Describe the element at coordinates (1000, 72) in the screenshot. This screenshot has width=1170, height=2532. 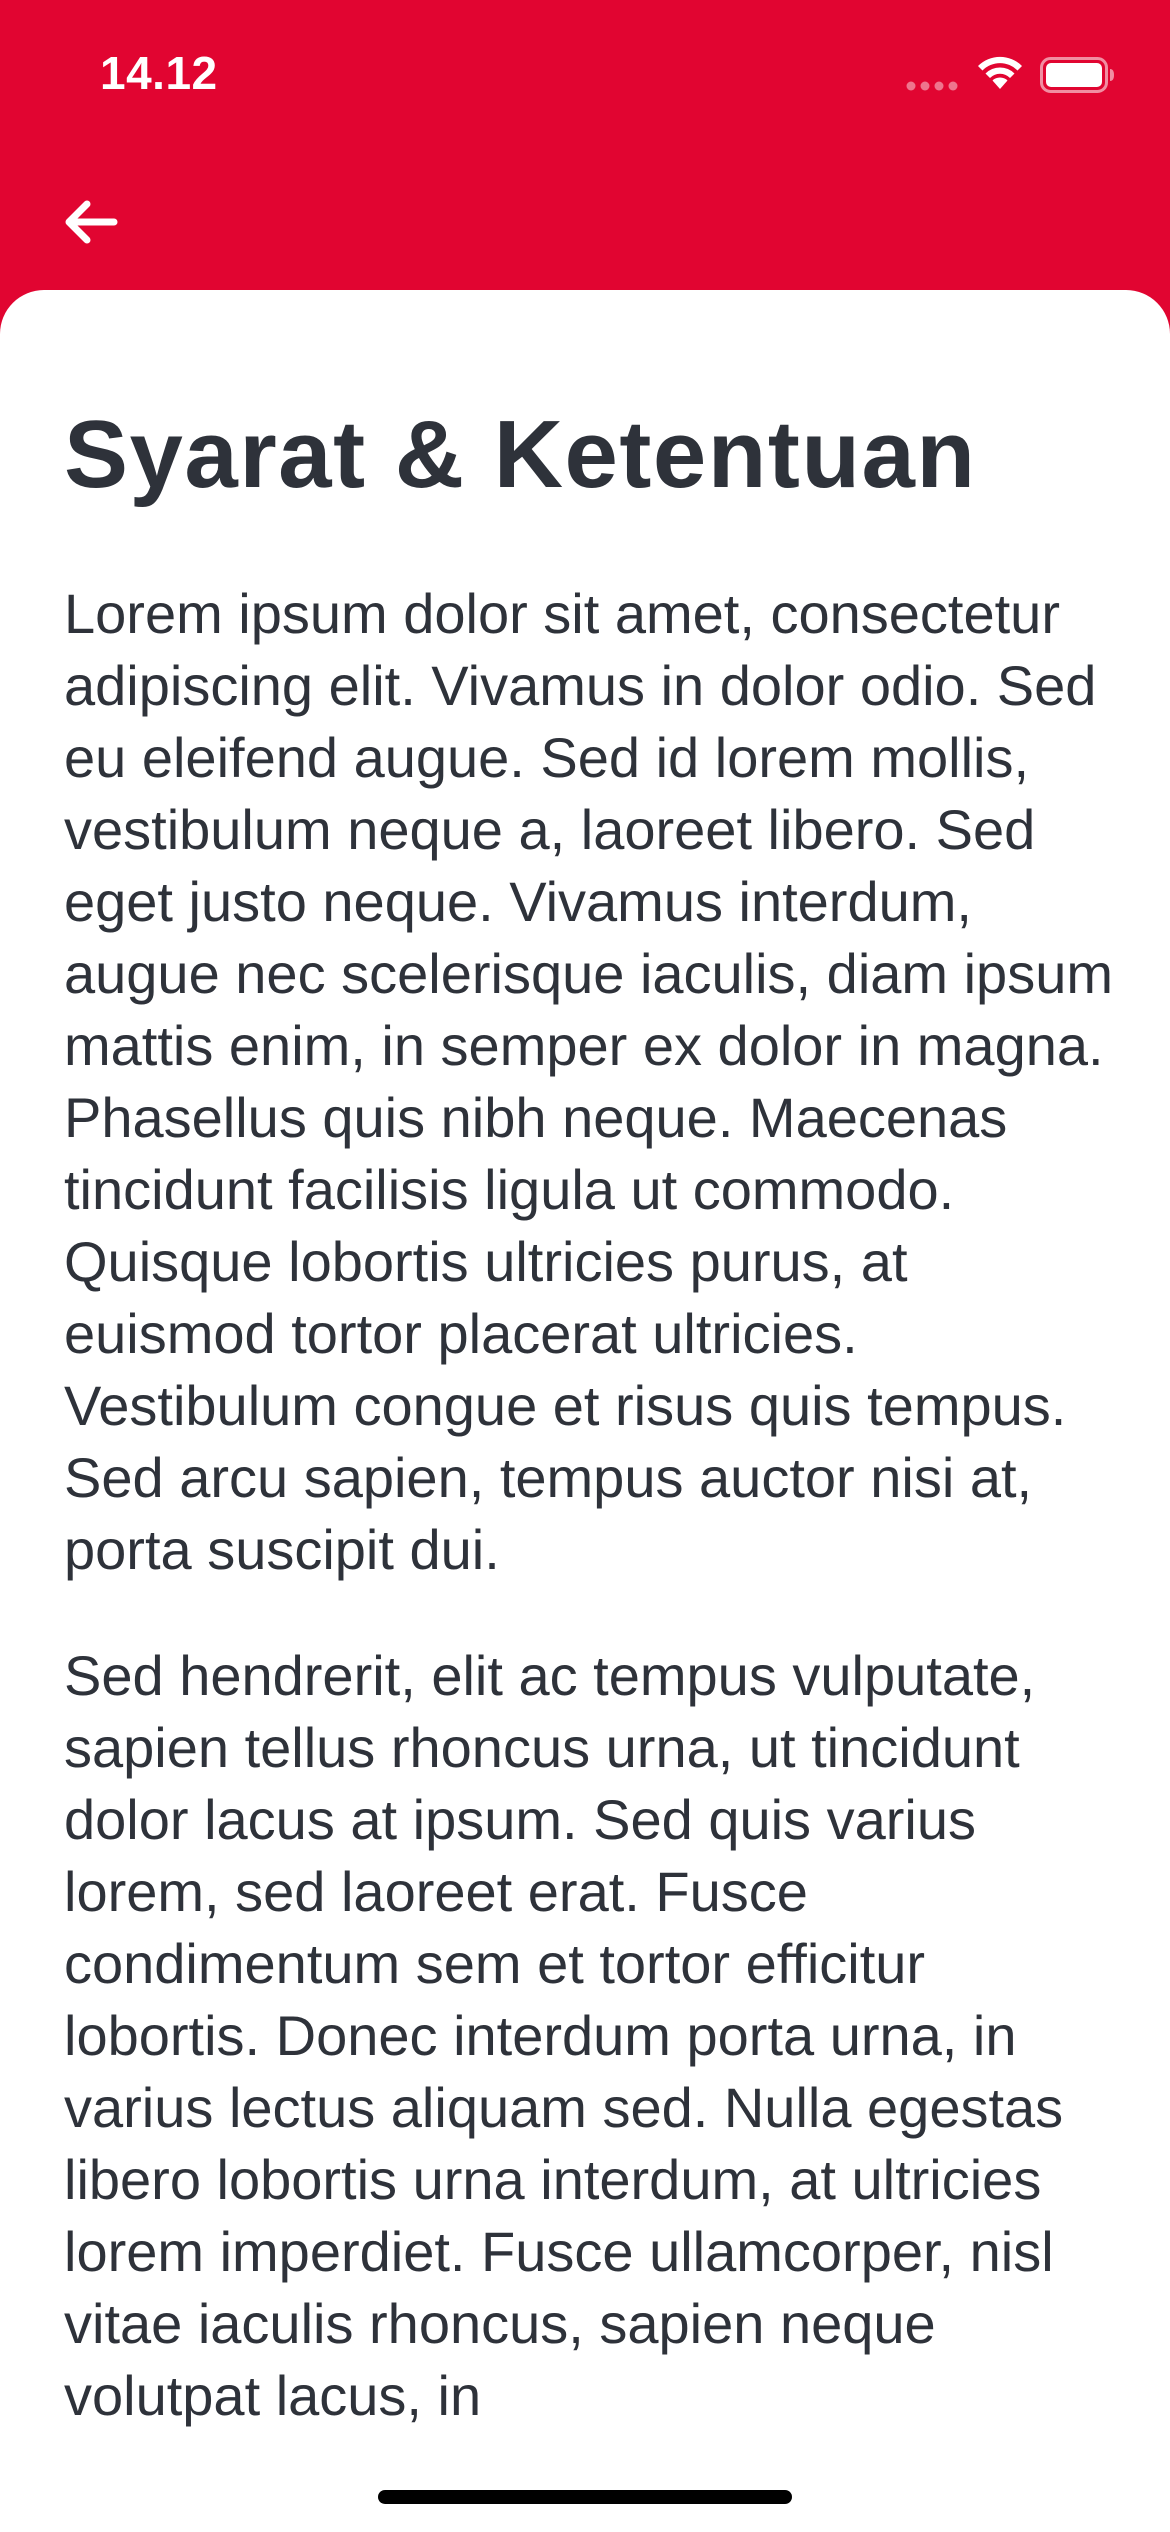
I see `wifi-icon` at that location.